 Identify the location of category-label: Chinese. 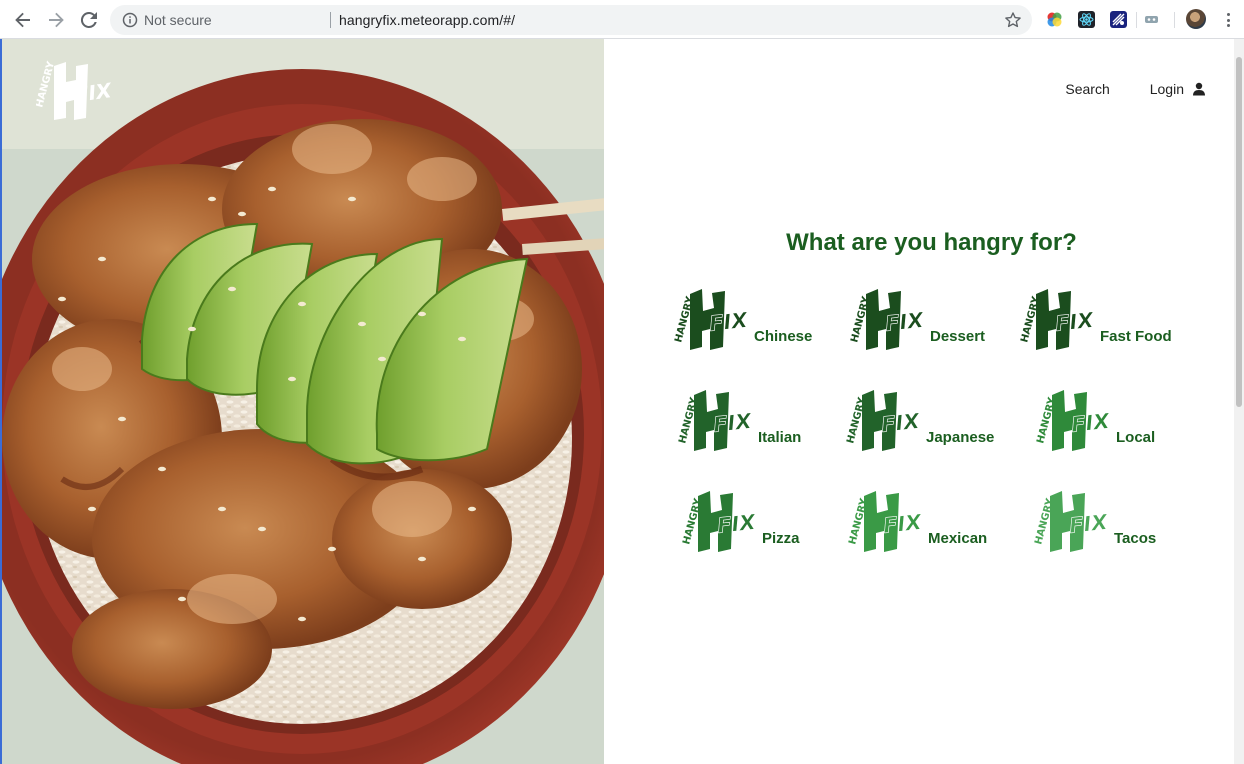
(783, 336).